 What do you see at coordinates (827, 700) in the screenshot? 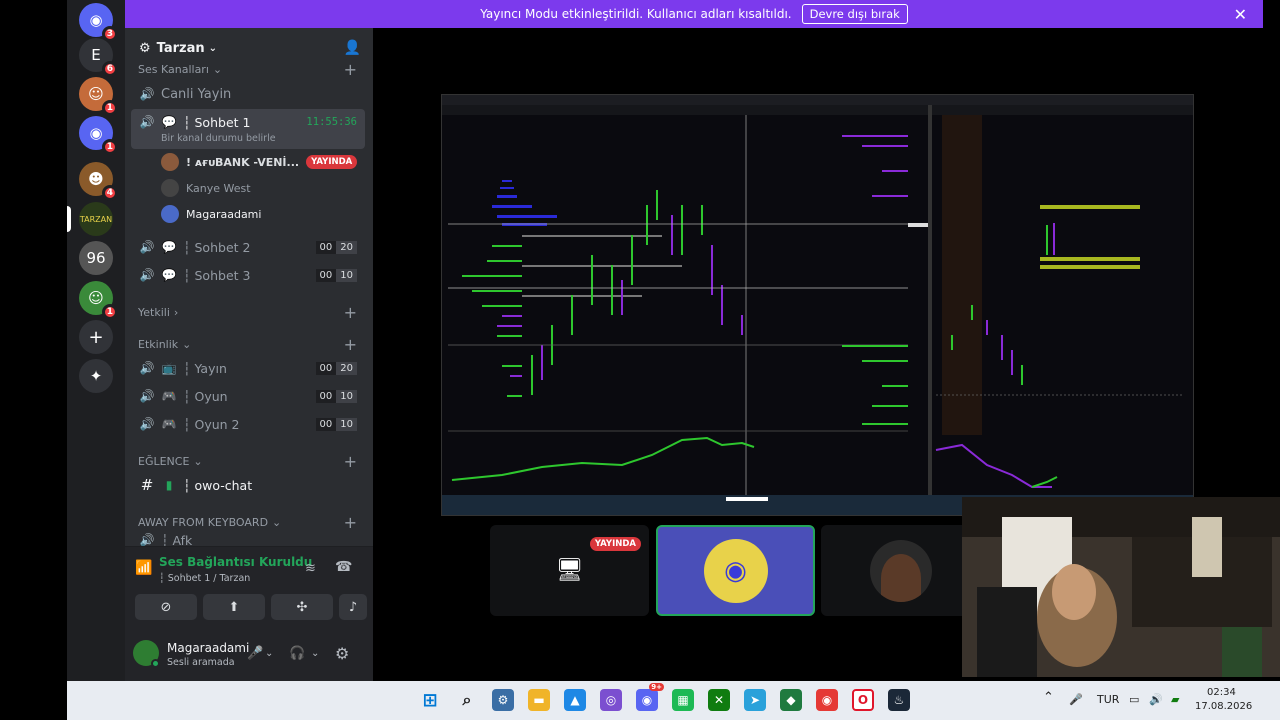
I see `chrome-icon: ◉` at bounding box center [827, 700].